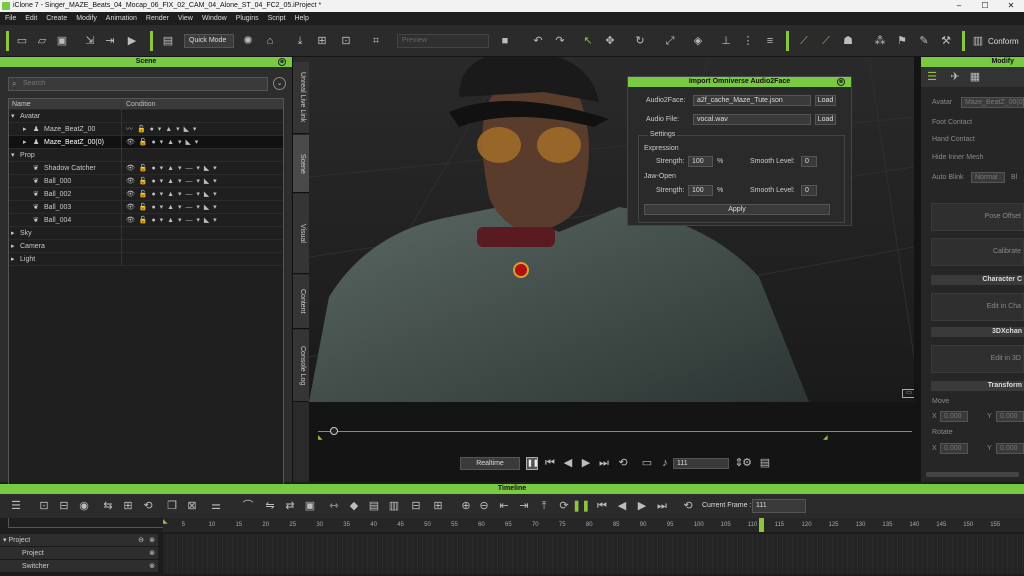 The height and width of the screenshot is (576, 1024). Describe the element at coordinates (779, 506) in the screenshot. I see `current-frame-input: 111` at that location.